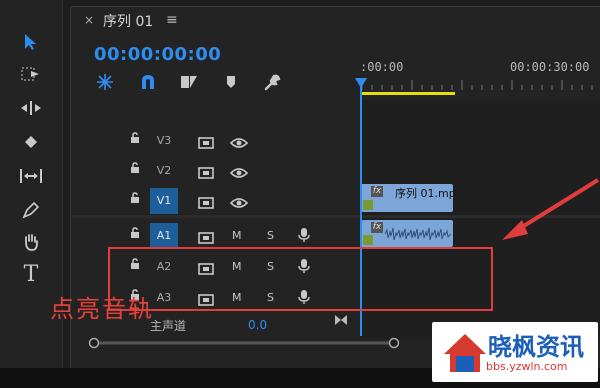  I want to click on annotation-arrow, so click(551, 209).